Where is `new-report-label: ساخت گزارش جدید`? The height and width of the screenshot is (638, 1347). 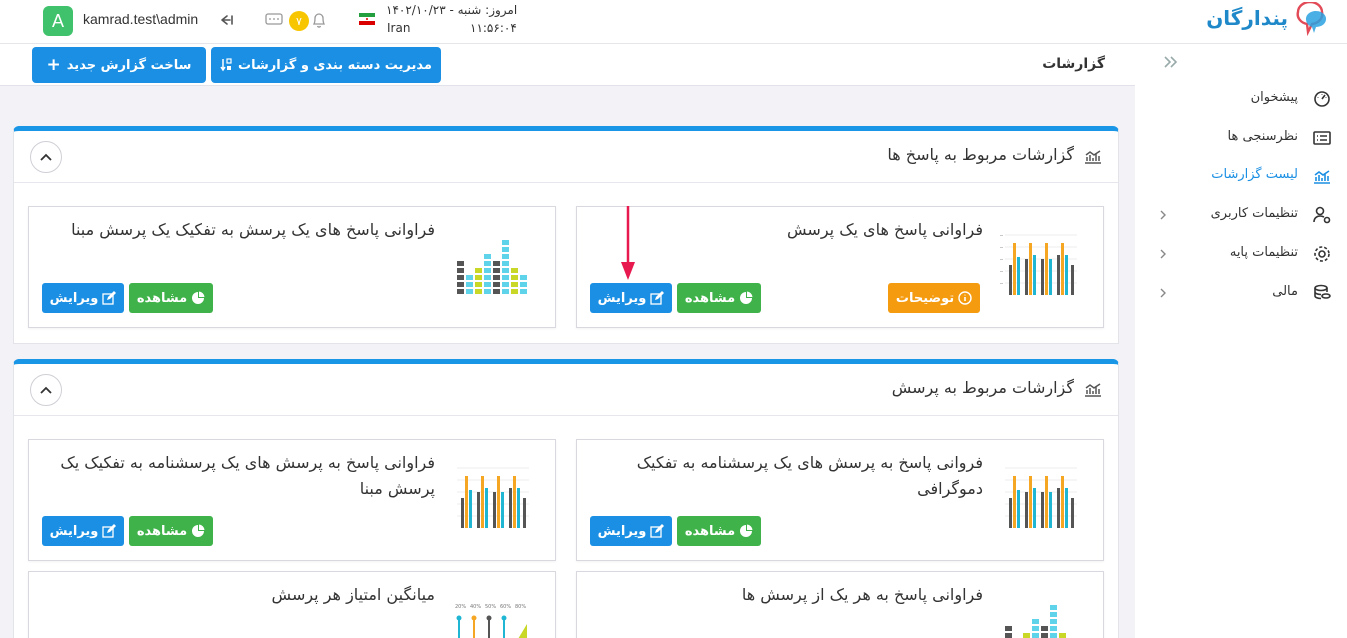
new-report-label: ساخت گزارش جدید is located at coordinates (129, 65).